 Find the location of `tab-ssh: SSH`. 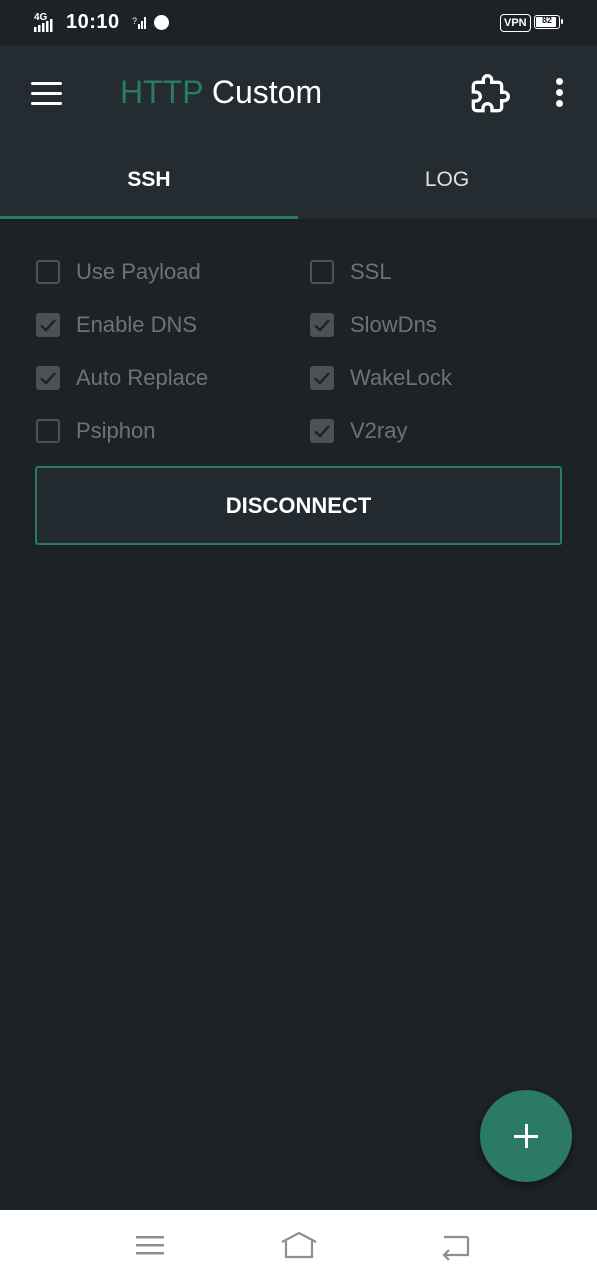

tab-ssh: SSH is located at coordinates (149, 181).